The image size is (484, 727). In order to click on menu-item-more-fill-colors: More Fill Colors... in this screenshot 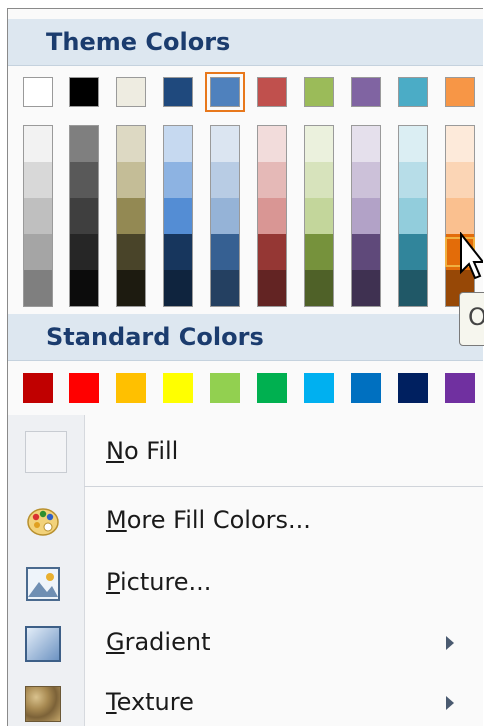, I will do `click(245, 522)`.